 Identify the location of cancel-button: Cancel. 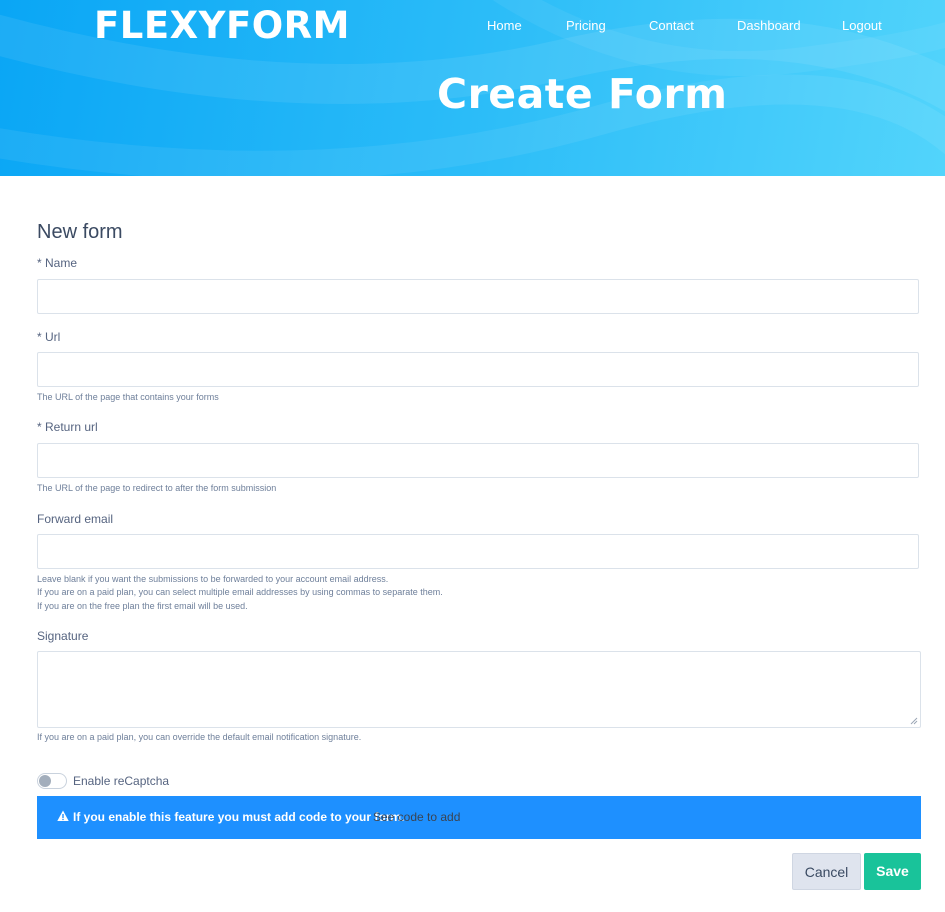
(826, 871).